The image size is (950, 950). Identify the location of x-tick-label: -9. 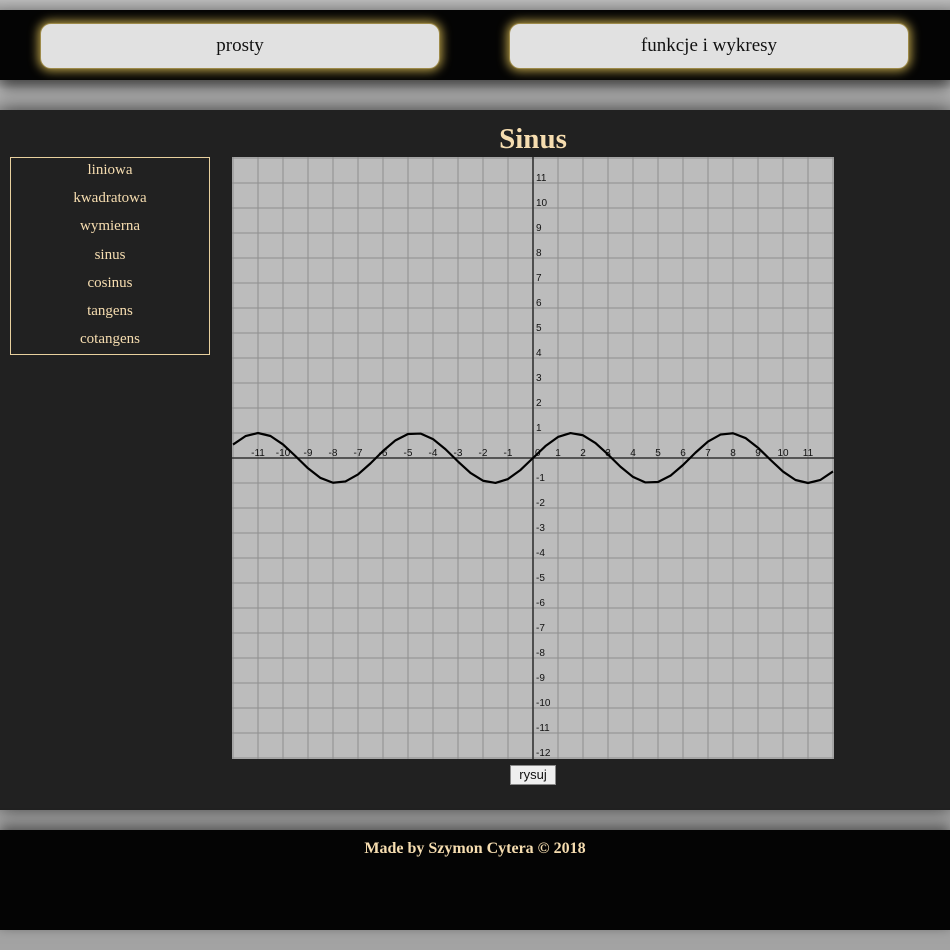
(308, 453).